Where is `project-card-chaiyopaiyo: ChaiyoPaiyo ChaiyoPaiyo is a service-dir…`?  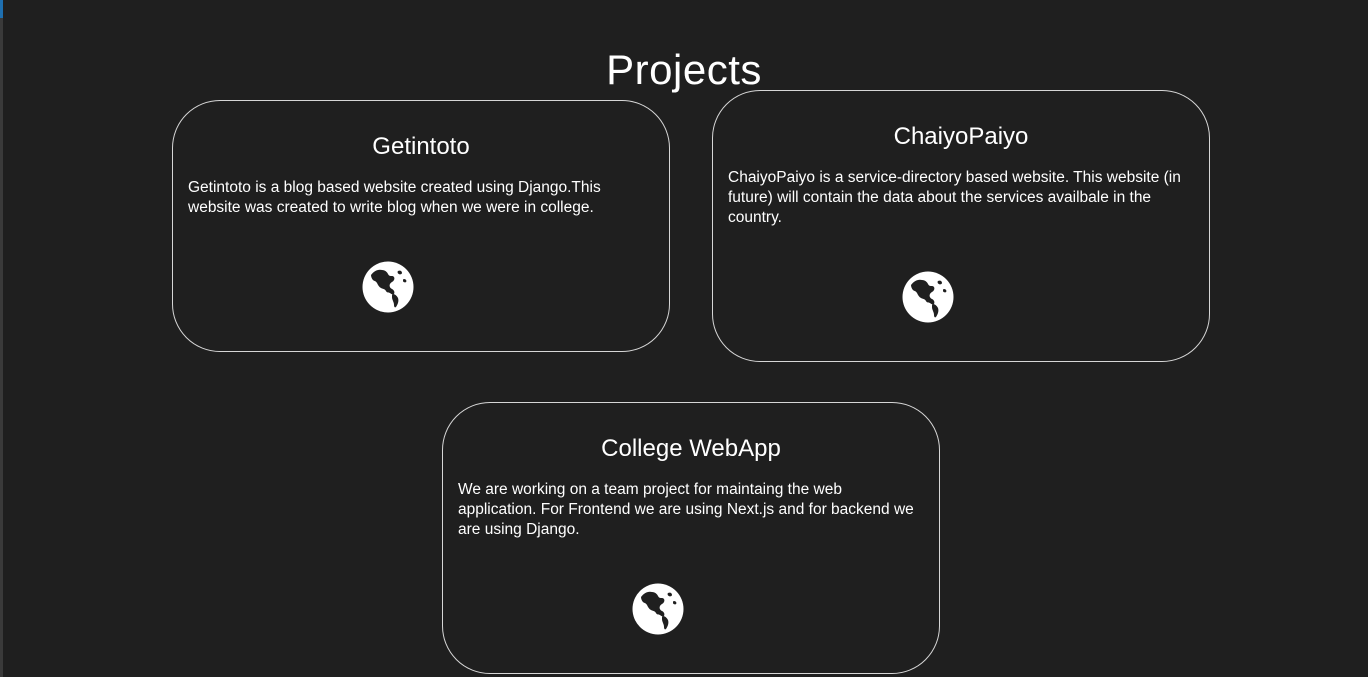 project-card-chaiyopaiyo: ChaiyoPaiyo ChaiyoPaiyo is a service-dir… is located at coordinates (961, 226).